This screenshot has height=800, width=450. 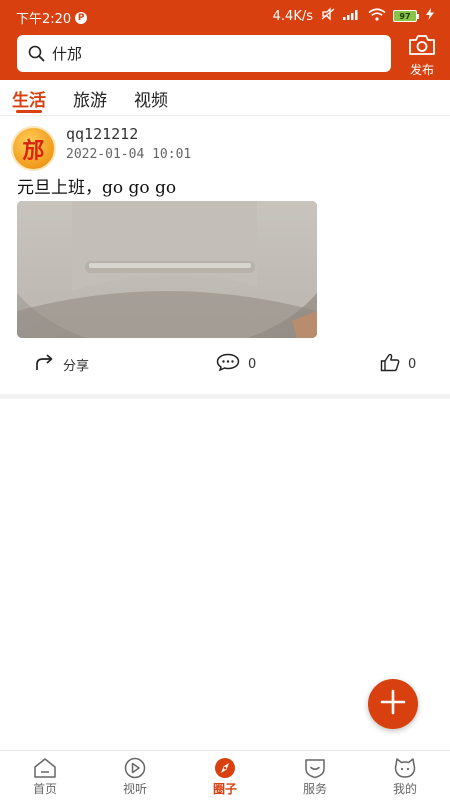 What do you see at coordinates (225, 16) in the screenshot?
I see `status-bar: 下午2:20 P 4.4K/s 97` at bounding box center [225, 16].